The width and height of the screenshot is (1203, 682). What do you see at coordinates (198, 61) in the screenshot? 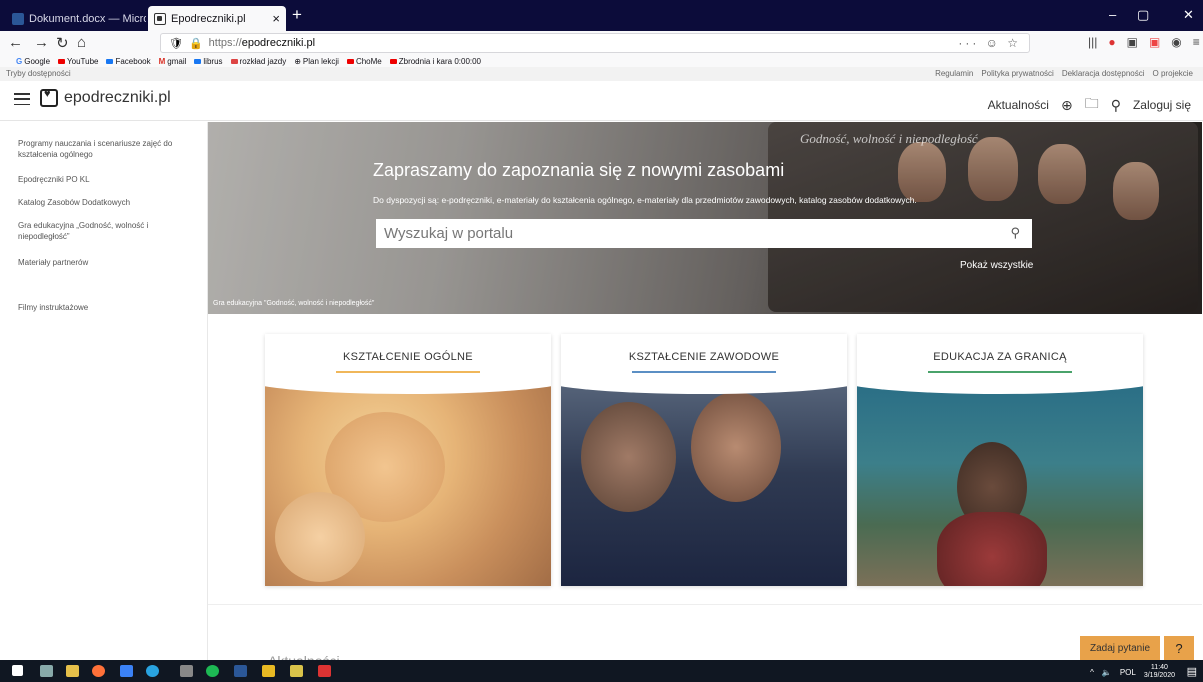
I see `librus-icon` at bounding box center [198, 61].